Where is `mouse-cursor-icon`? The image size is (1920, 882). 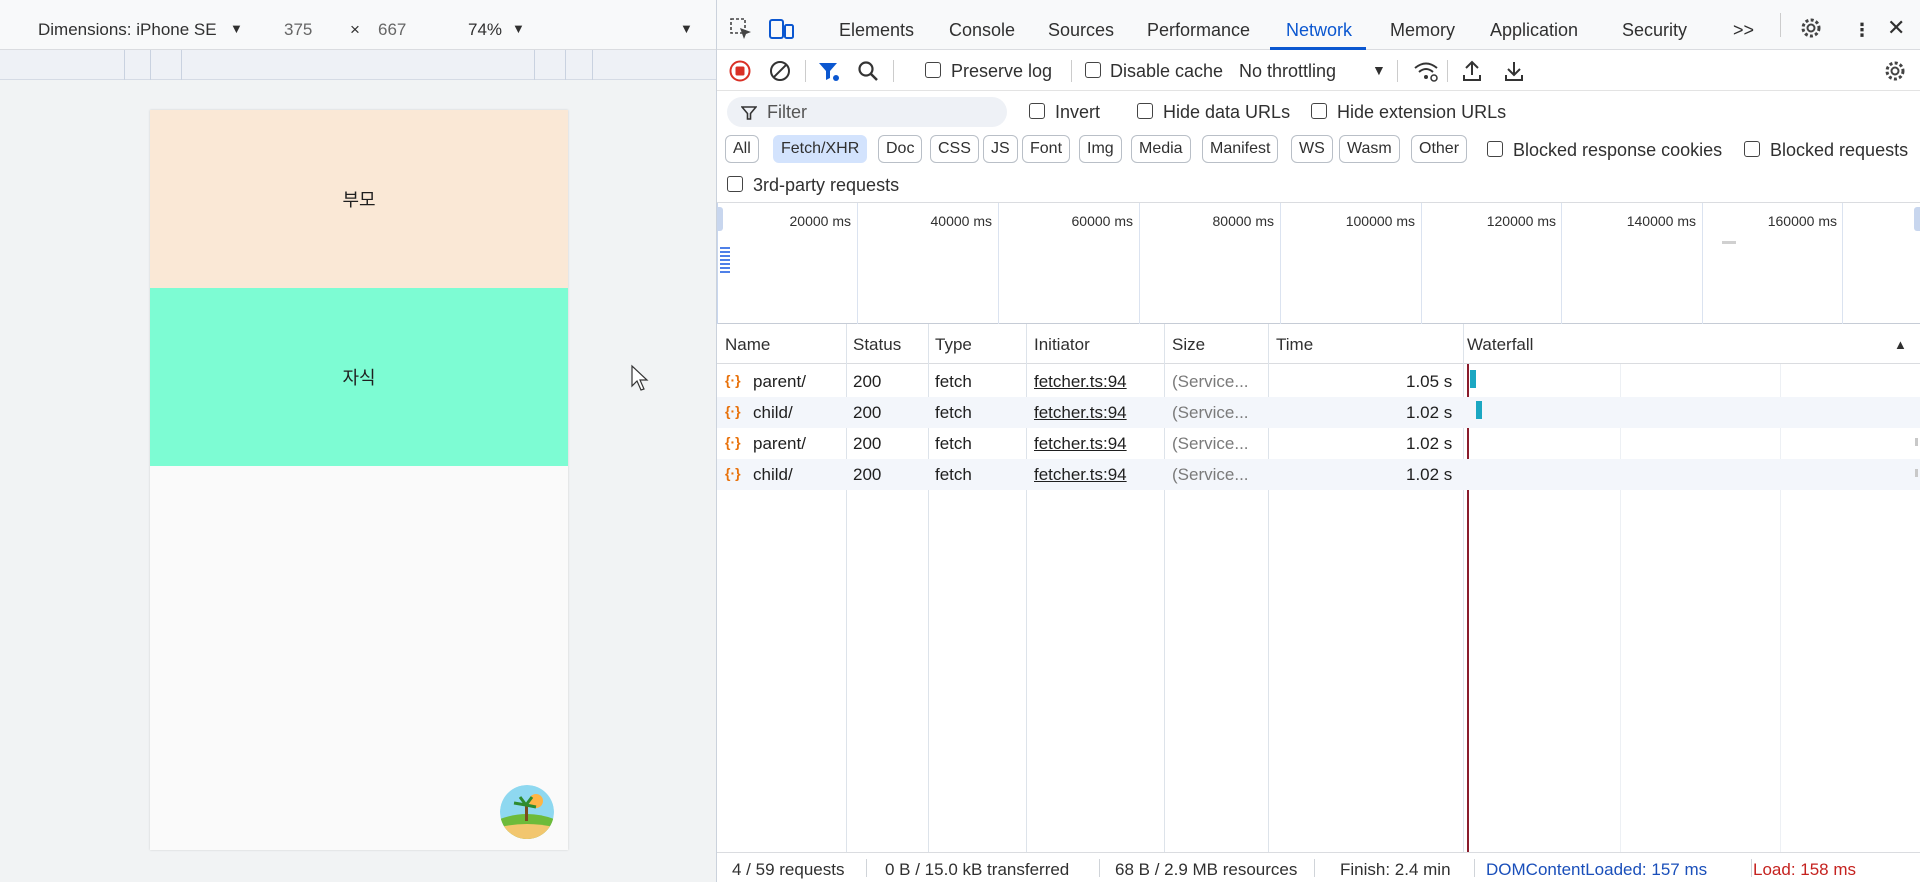
mouse-cursor-icon is located at coordinates (640, 377).